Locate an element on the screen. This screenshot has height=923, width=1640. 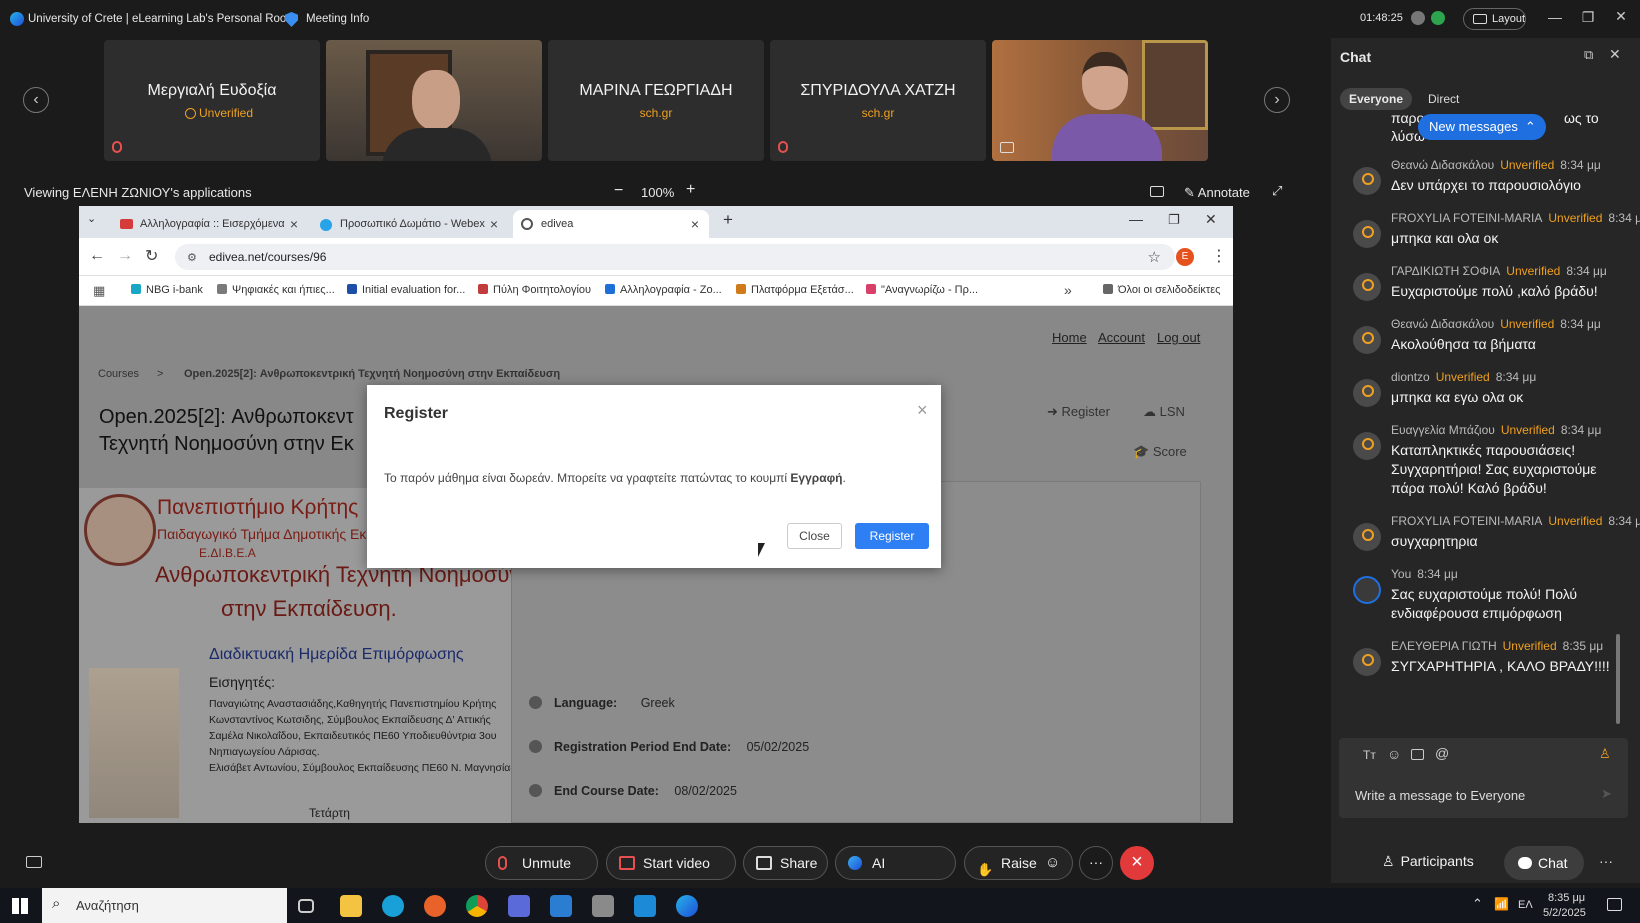
browser-tab-active: edivea × is located at coordinates (611, 224).